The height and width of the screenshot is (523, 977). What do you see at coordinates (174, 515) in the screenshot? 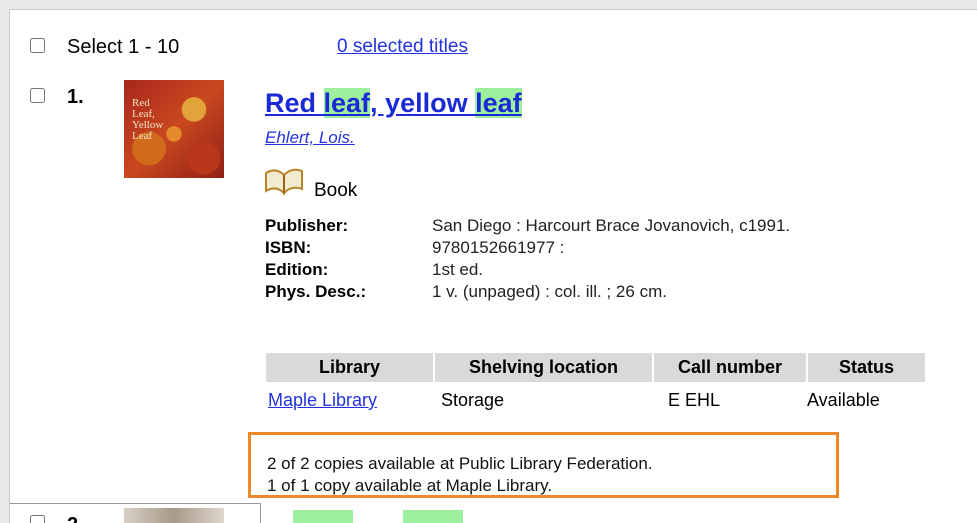
I see `result-2-cover-image` at bounding box center [174, 515].